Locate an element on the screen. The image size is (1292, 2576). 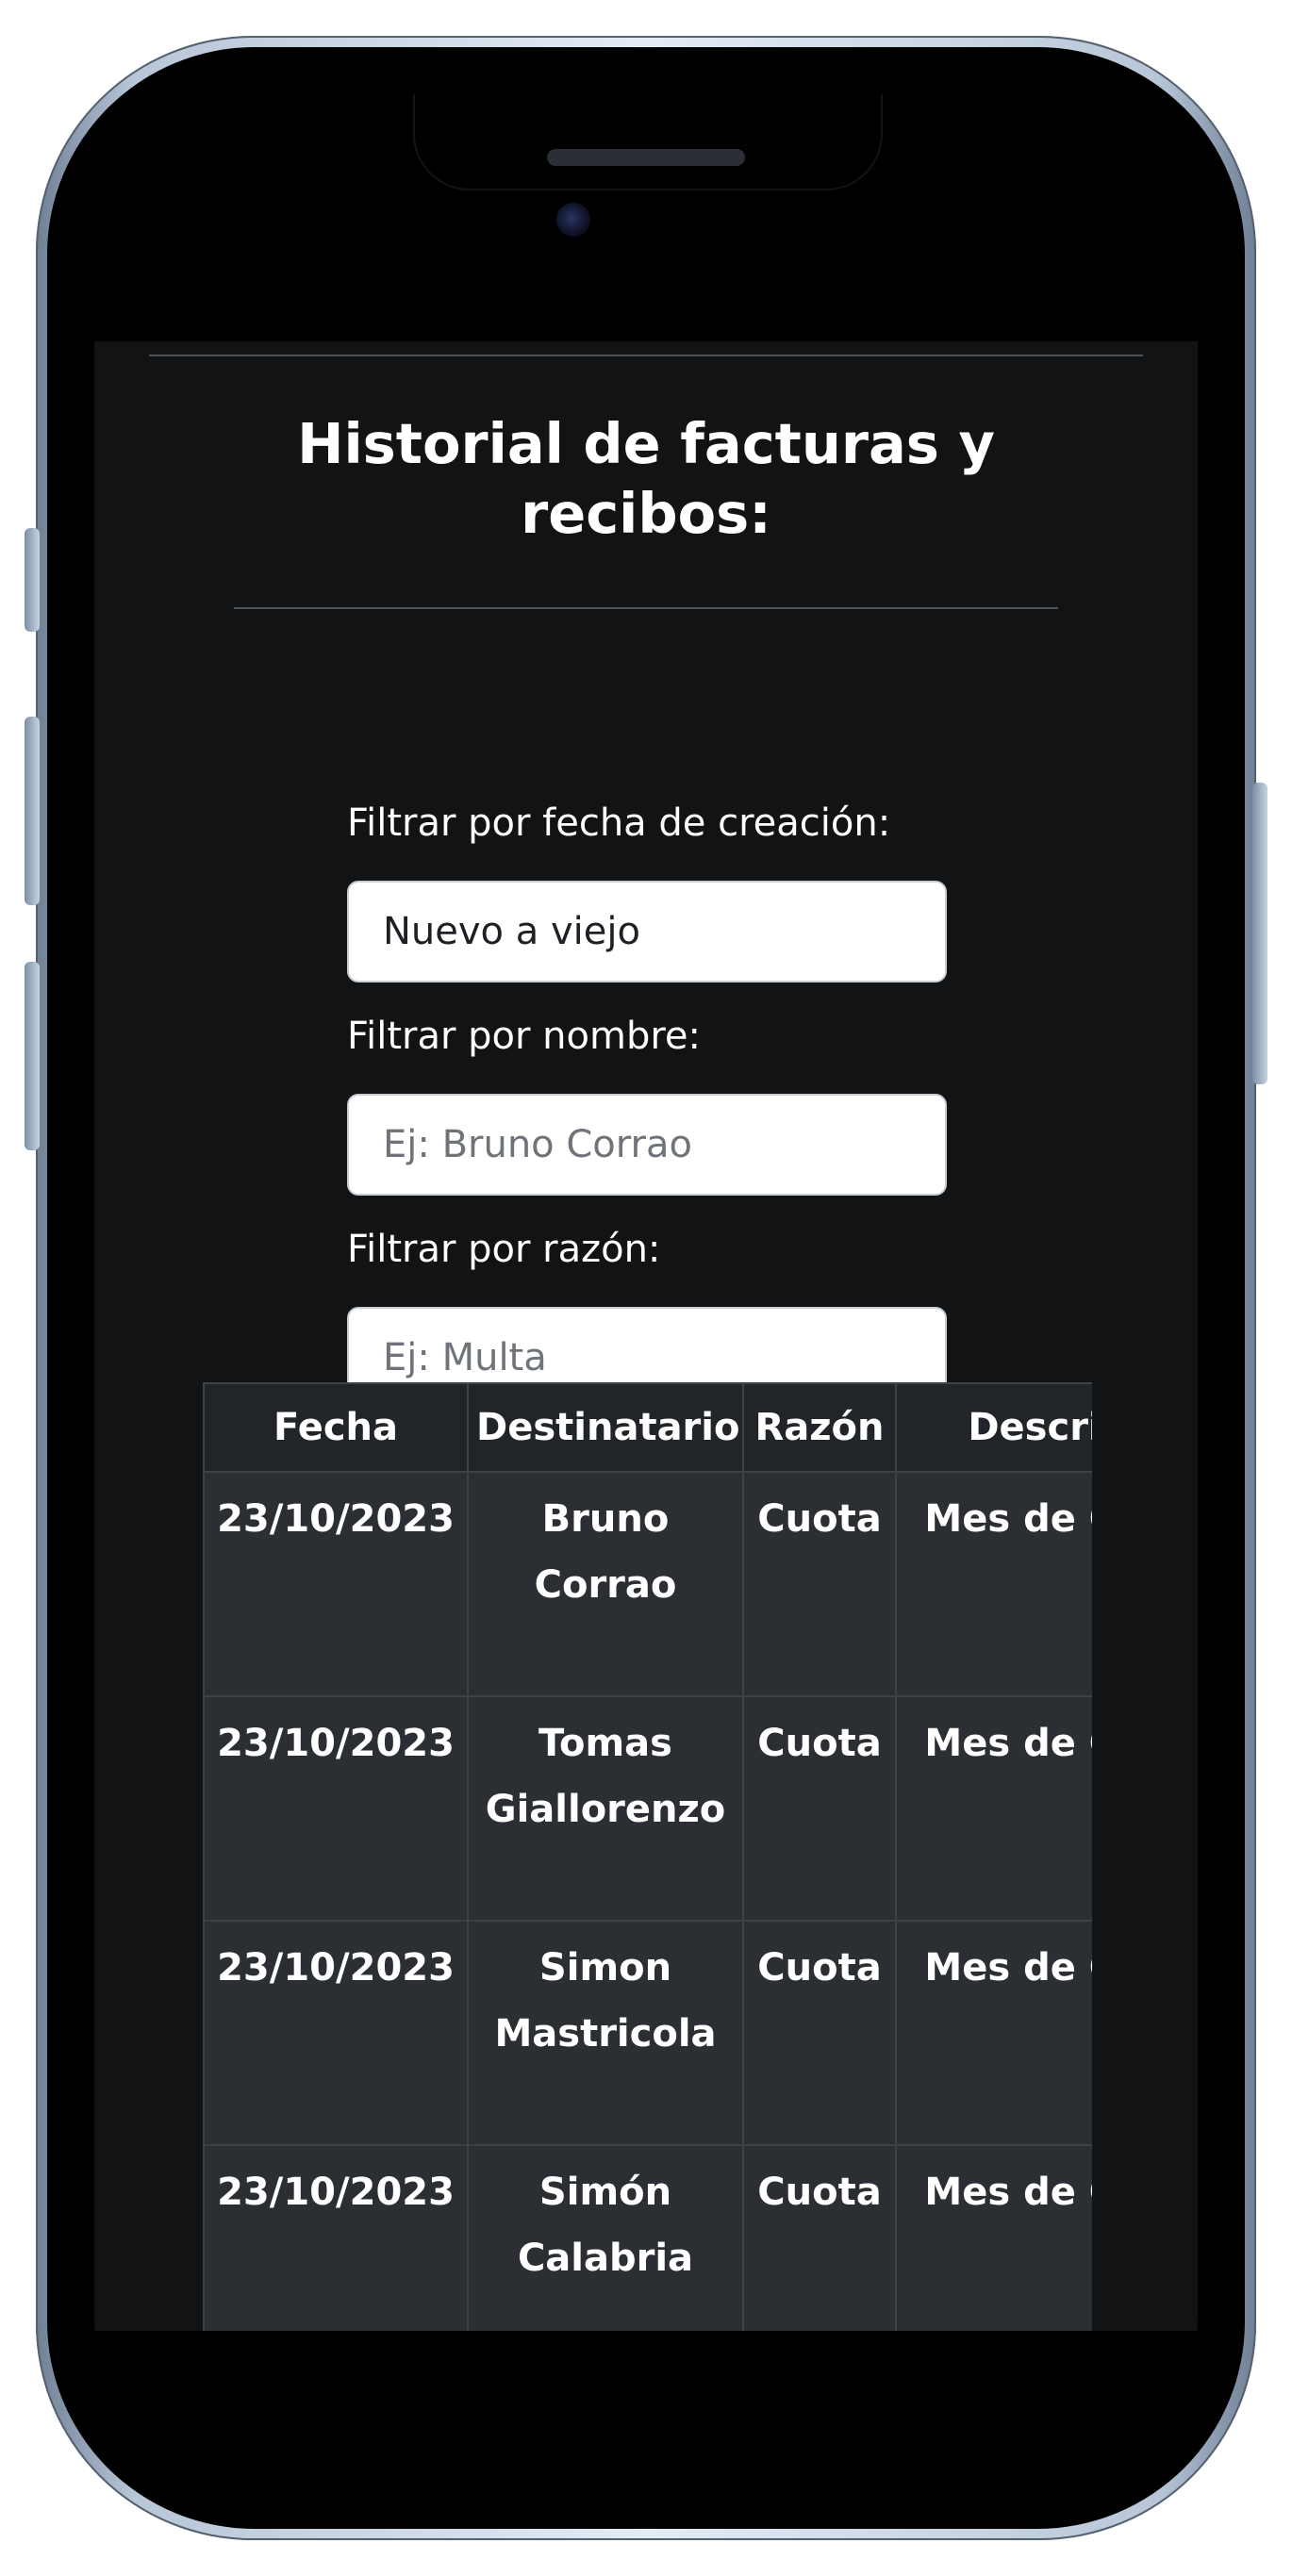
cell-destinatario: Bruno Corrao is located at coordinates (606, 1584).